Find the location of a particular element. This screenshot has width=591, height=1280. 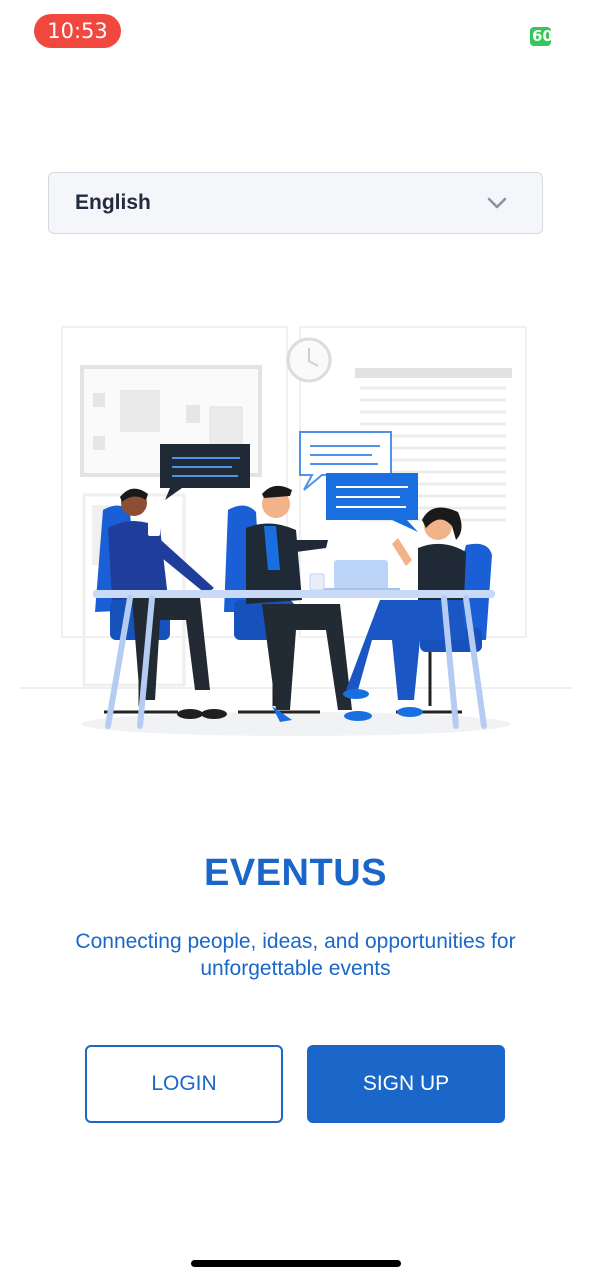

signup-button: SIGN UP is located at coordinates (406, 1084).